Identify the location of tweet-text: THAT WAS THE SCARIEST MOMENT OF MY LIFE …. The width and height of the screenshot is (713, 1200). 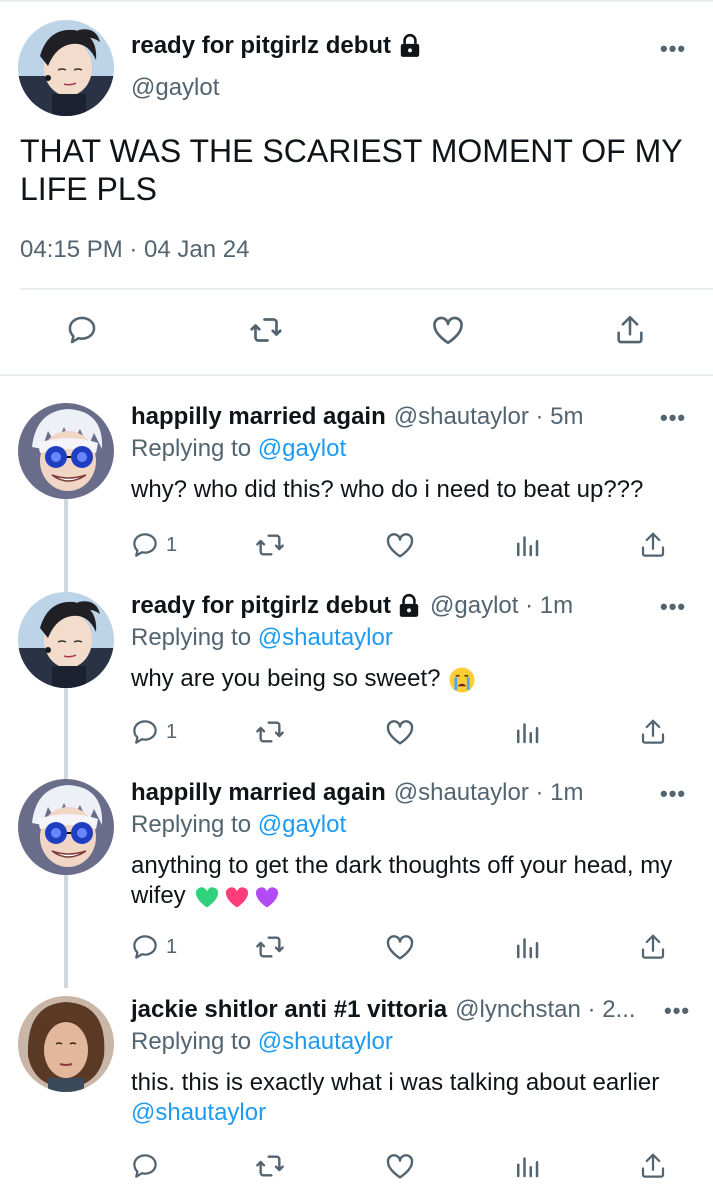
(351, 170).